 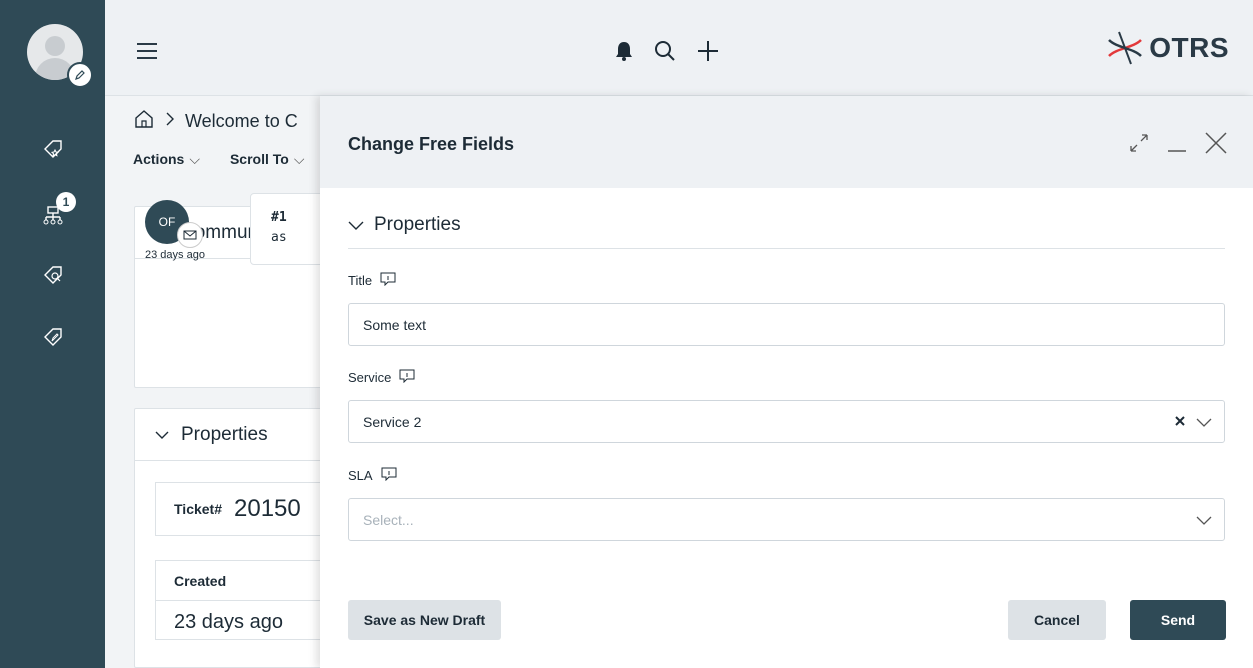 I want to click on cancel-button: Cancel, so click(x=1057, y=620).